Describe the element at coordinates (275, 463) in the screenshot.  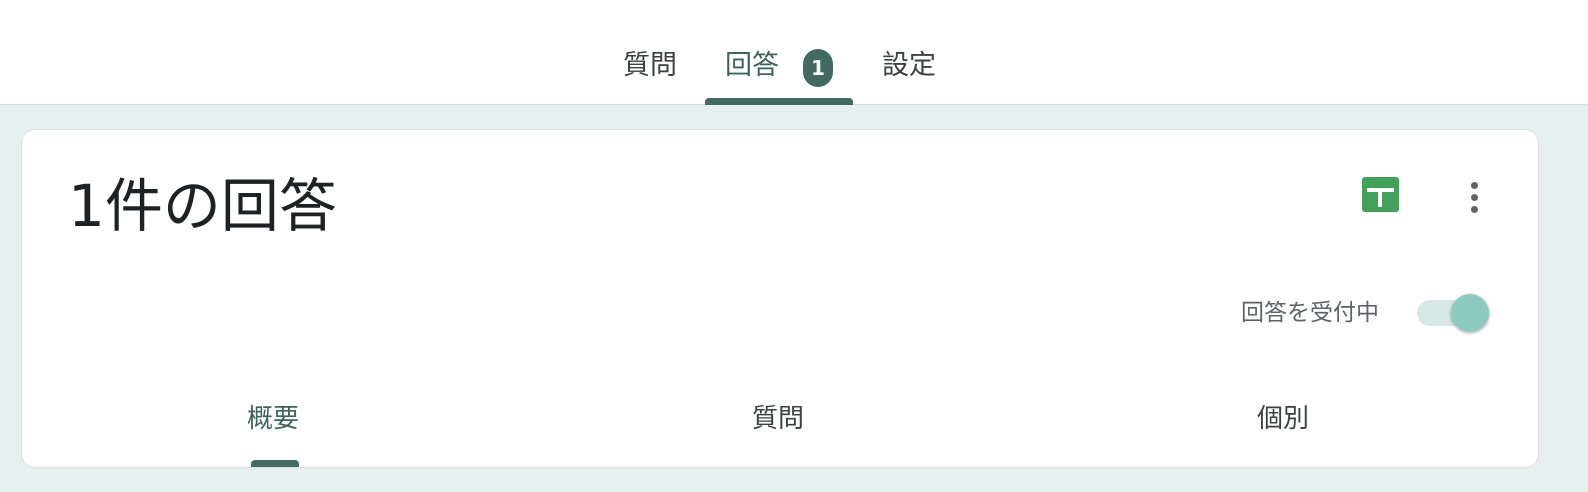
I see `active-subtab-indicator` at that location.